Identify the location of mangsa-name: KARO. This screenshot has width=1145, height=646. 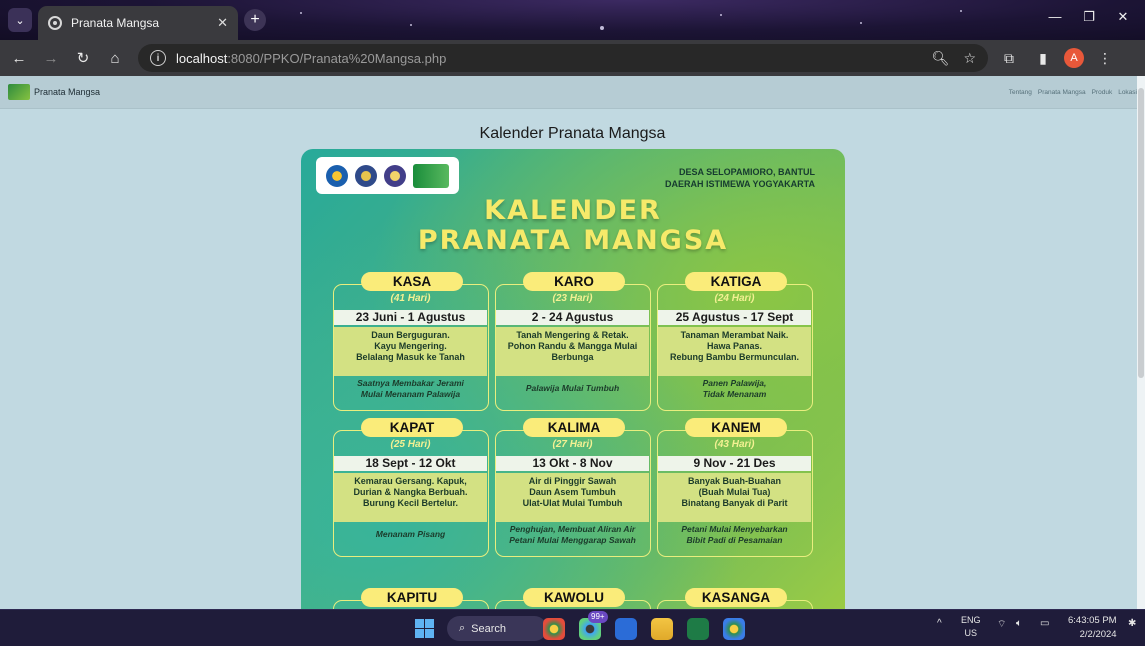
(574, 281).